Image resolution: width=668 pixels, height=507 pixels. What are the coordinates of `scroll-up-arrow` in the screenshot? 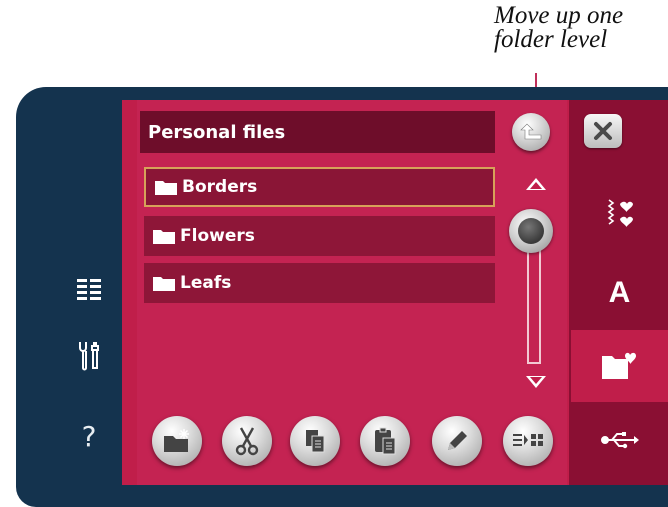 It's located at (536, 184).